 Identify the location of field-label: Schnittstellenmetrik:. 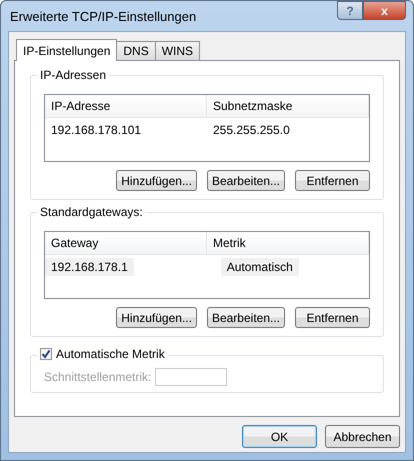
(98, 377).